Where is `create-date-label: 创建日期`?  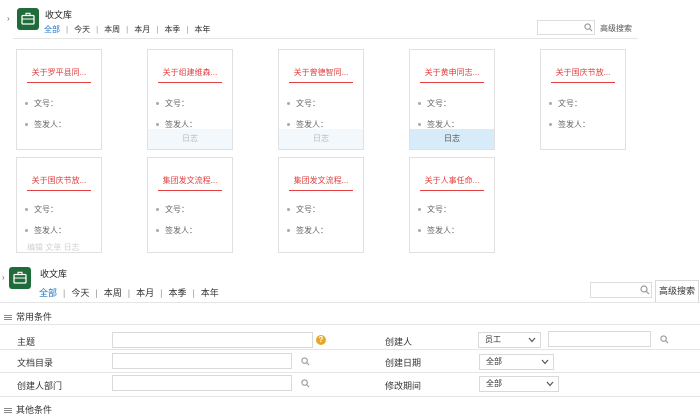
create-date-label: 创建日期 is located at coordinates (403, 363).